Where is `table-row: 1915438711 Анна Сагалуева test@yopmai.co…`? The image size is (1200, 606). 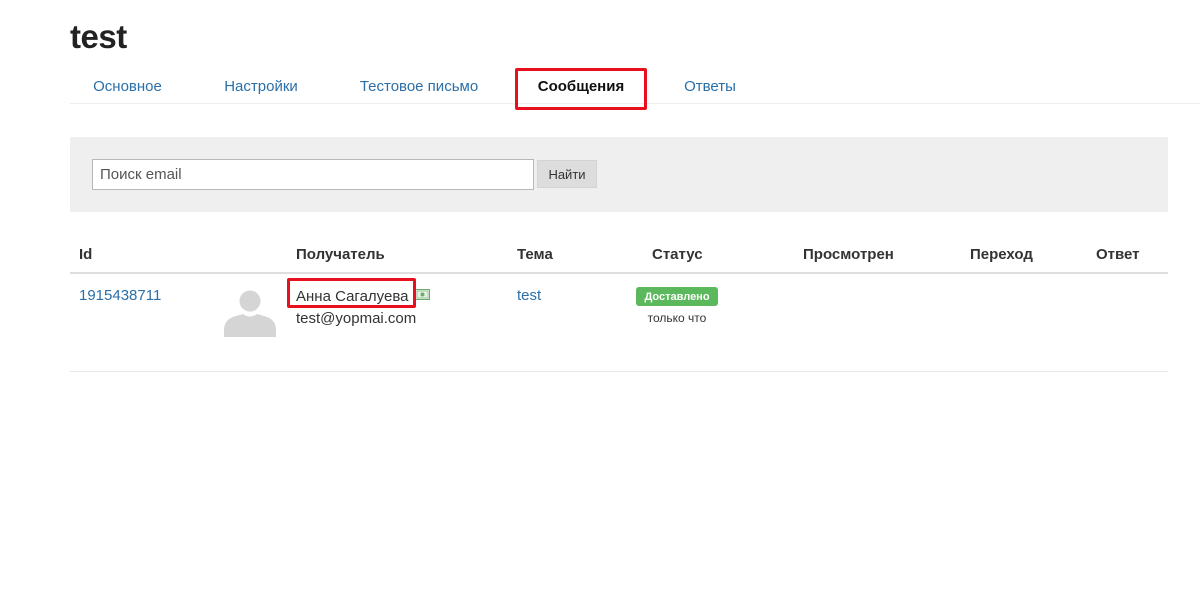
table-row: 1915438711 Анна Сагалуева test@yopmai.co… is located at coordinates (619, 324).